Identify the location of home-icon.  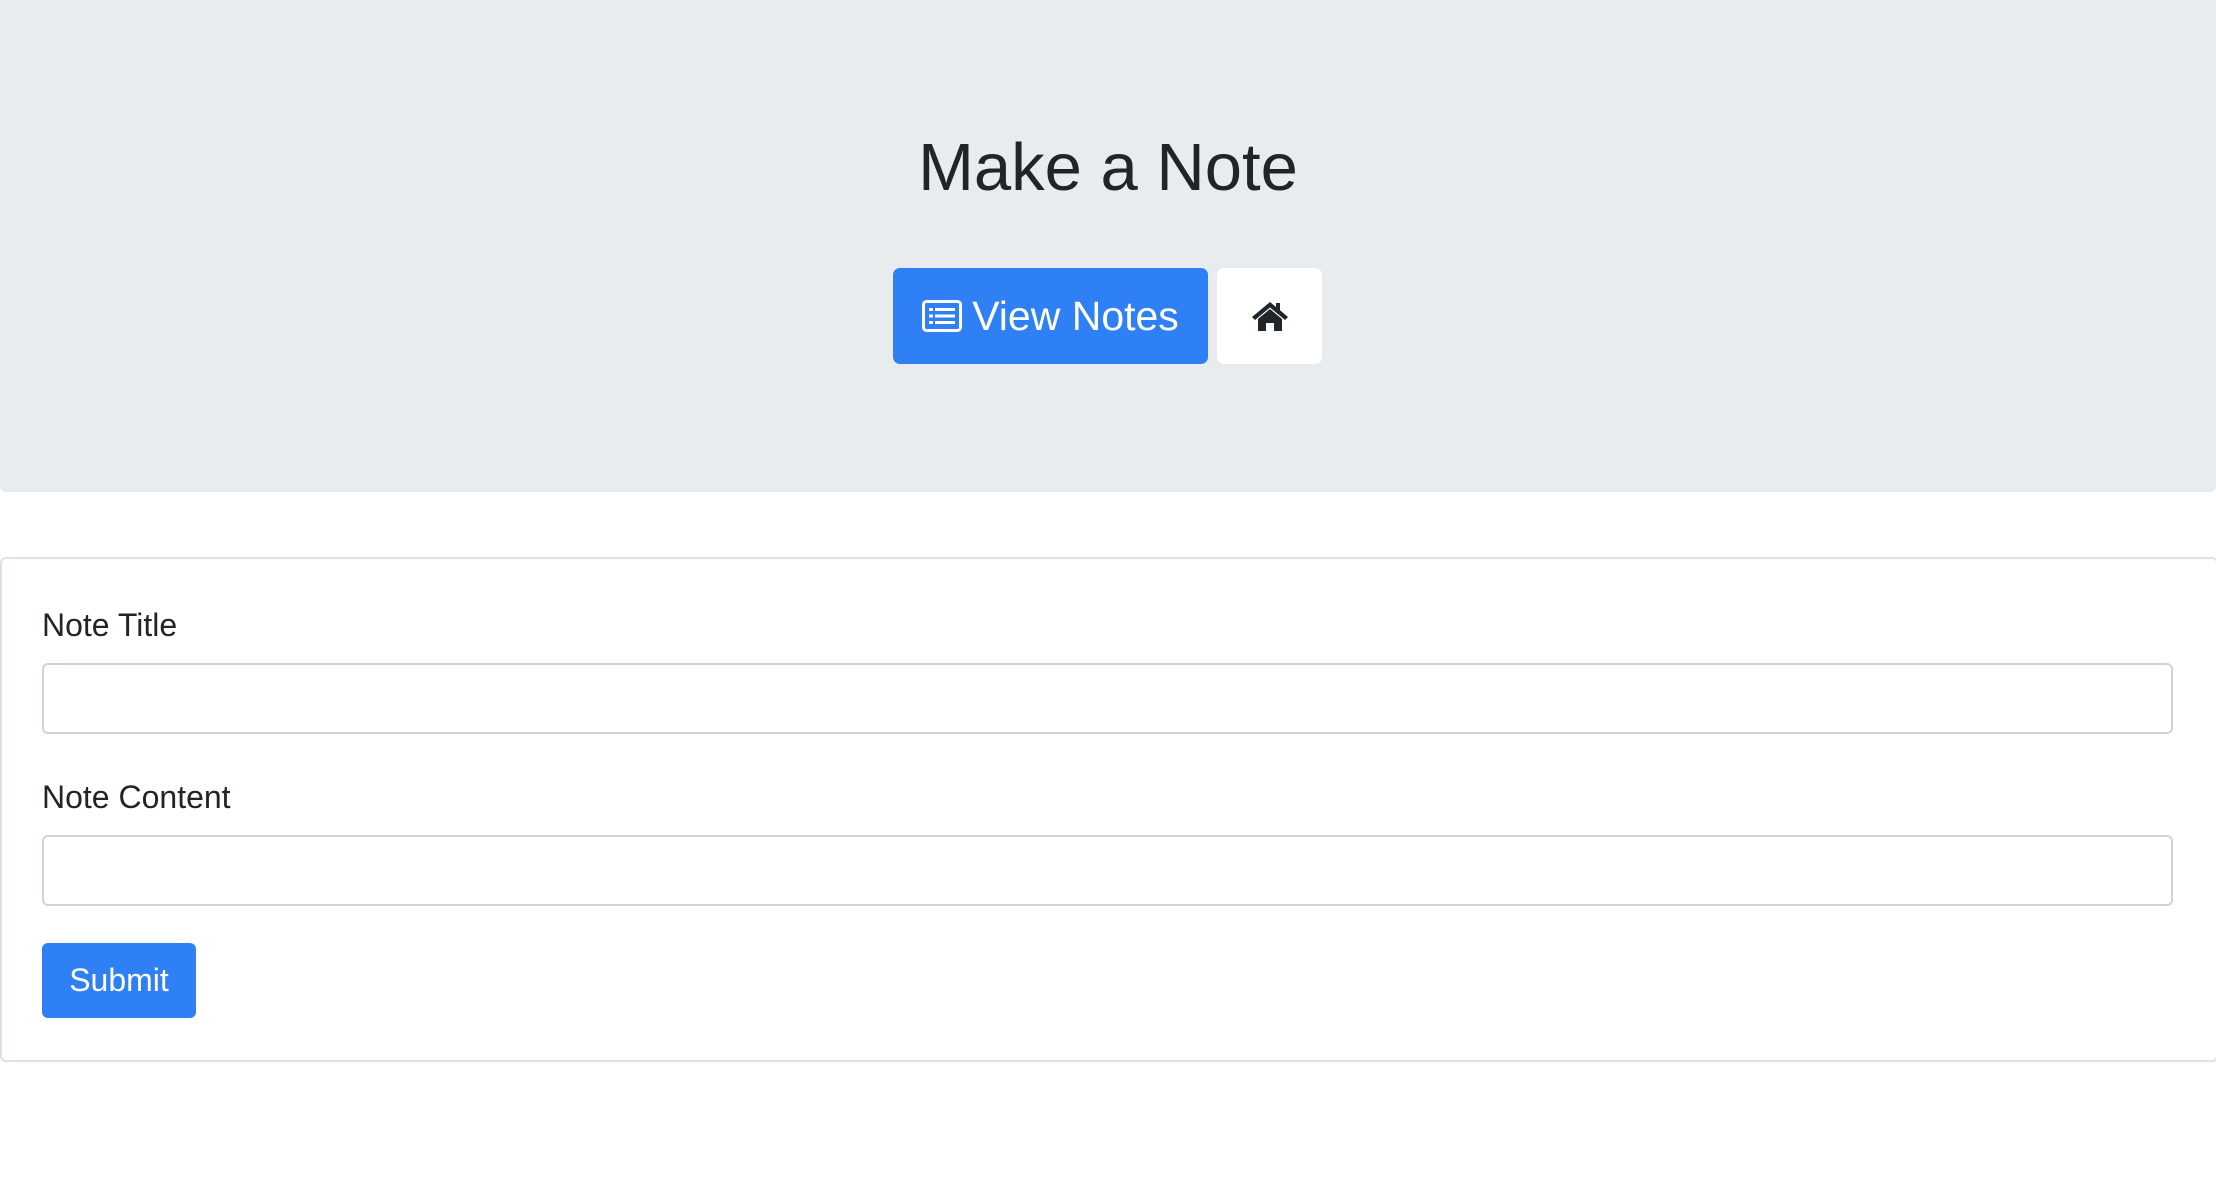
(1270, 316).